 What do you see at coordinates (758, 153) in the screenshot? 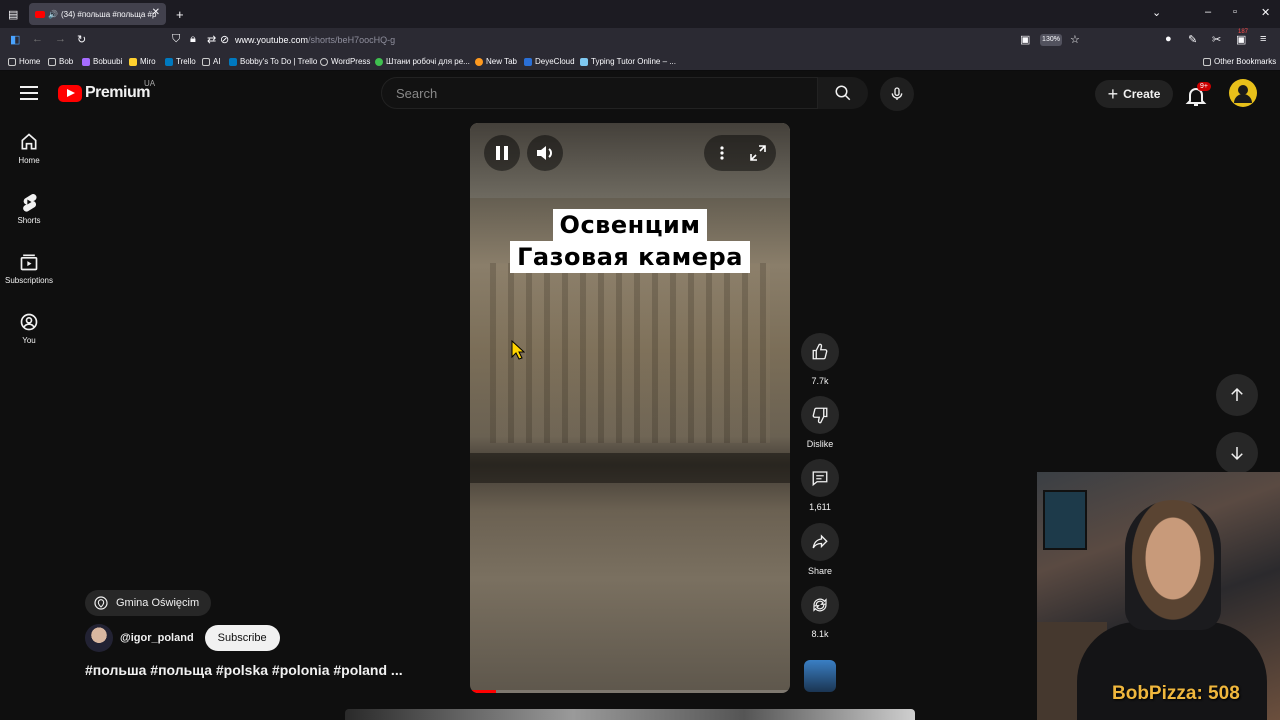
I see `fullscreen-button` at bounding box center [758, 153].